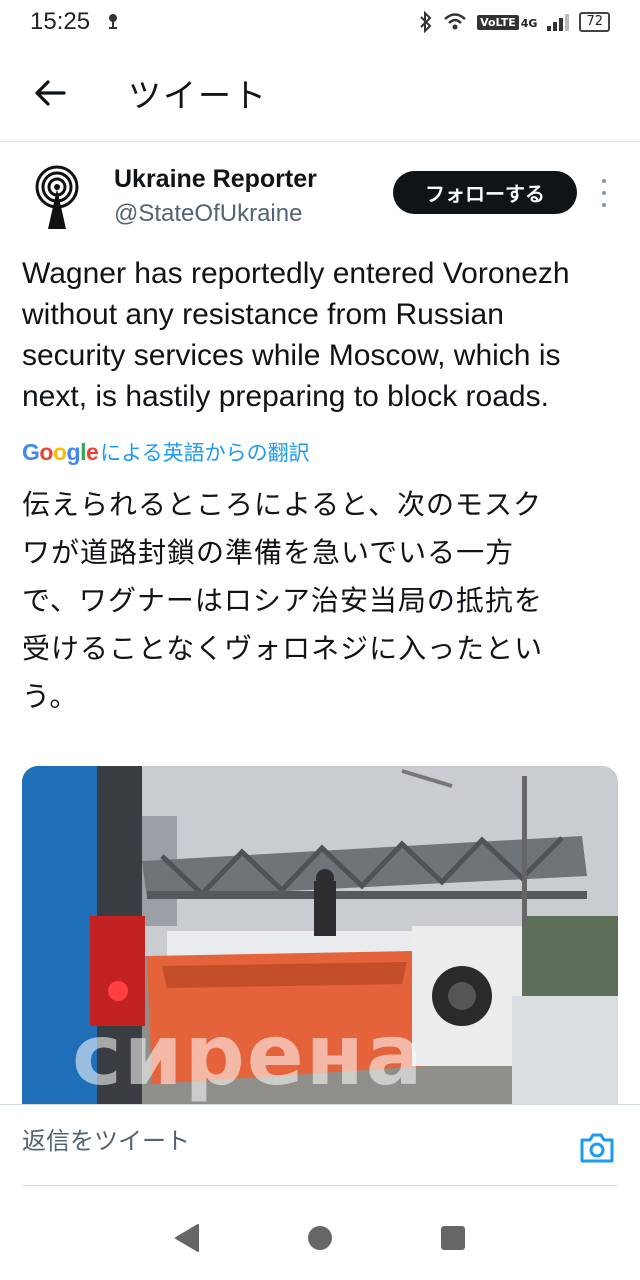 This screenshot has height=1280, width=640. Describe the element at coordinates (455, 21) in the screenshot. I see `wifi-icon` at that location.